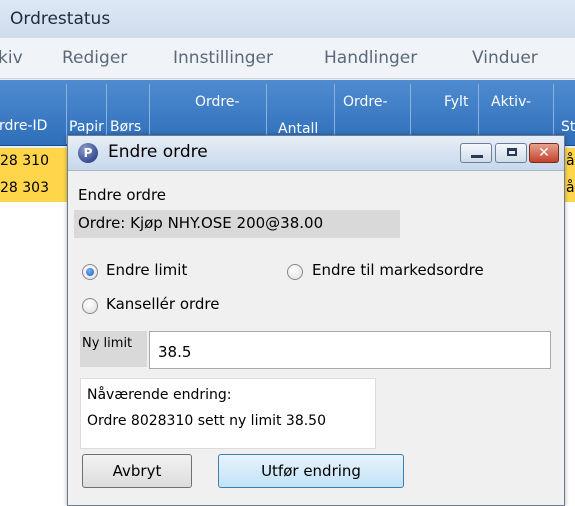 This screenshot has width=575, height=506. Describe the element at coordinates (158, 152) in the screenshot. I see `dialog-title: Endre ordre` at that location.